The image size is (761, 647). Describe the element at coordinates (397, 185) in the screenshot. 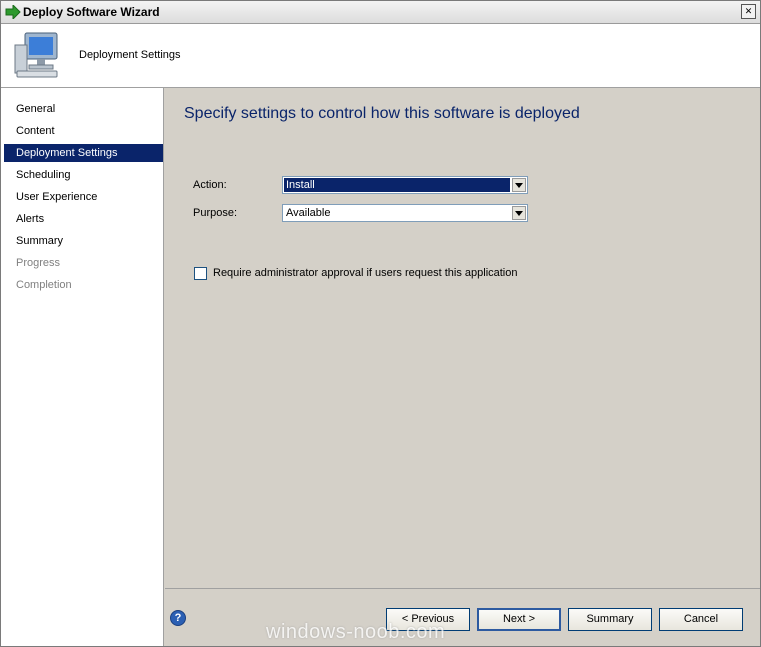

I see `action-dropdown-value: Install` at that location.